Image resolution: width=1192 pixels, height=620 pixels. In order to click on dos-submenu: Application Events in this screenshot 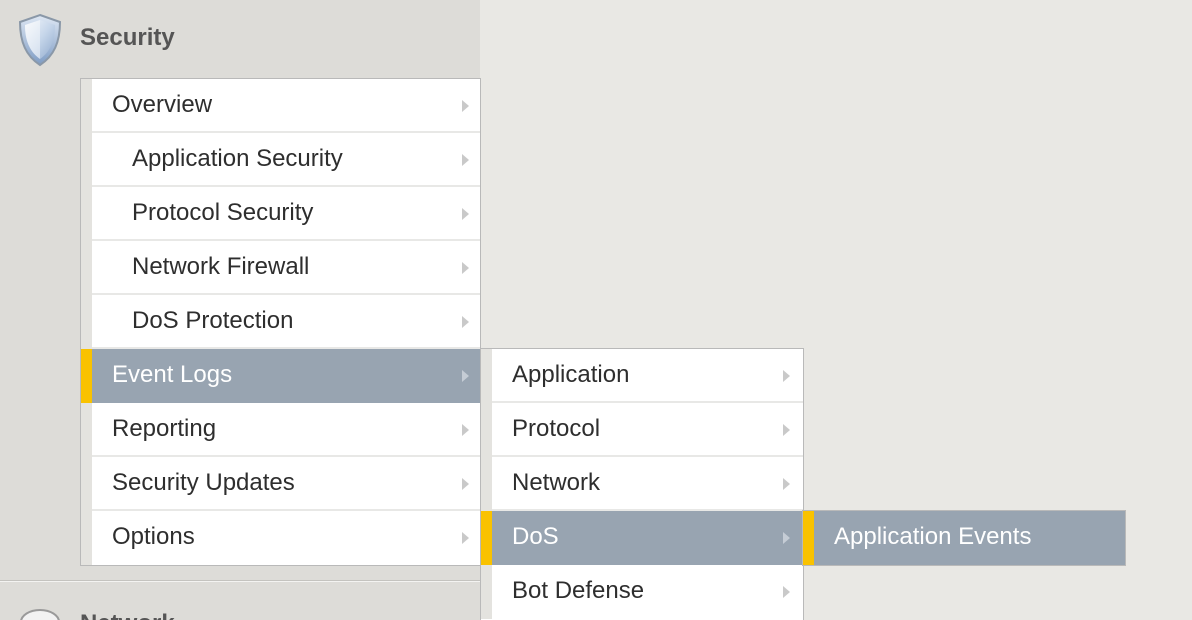, I will do `click(964, 538)`.